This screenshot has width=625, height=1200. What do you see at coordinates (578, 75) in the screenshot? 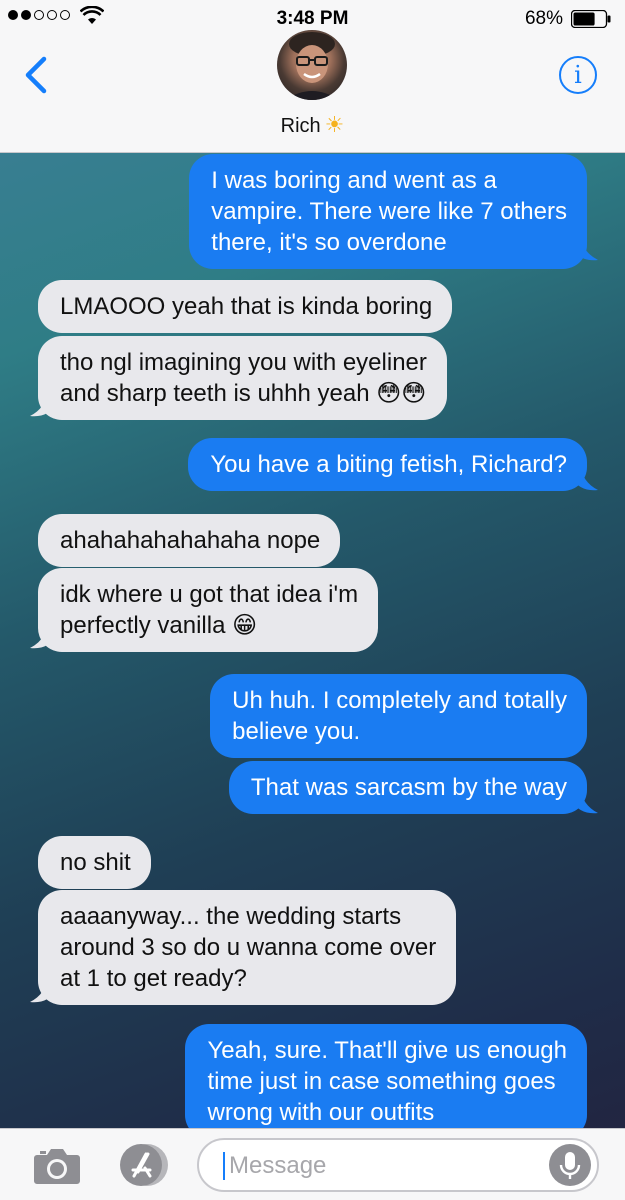
I see `info-button: i` at bounding box center [578, 75].